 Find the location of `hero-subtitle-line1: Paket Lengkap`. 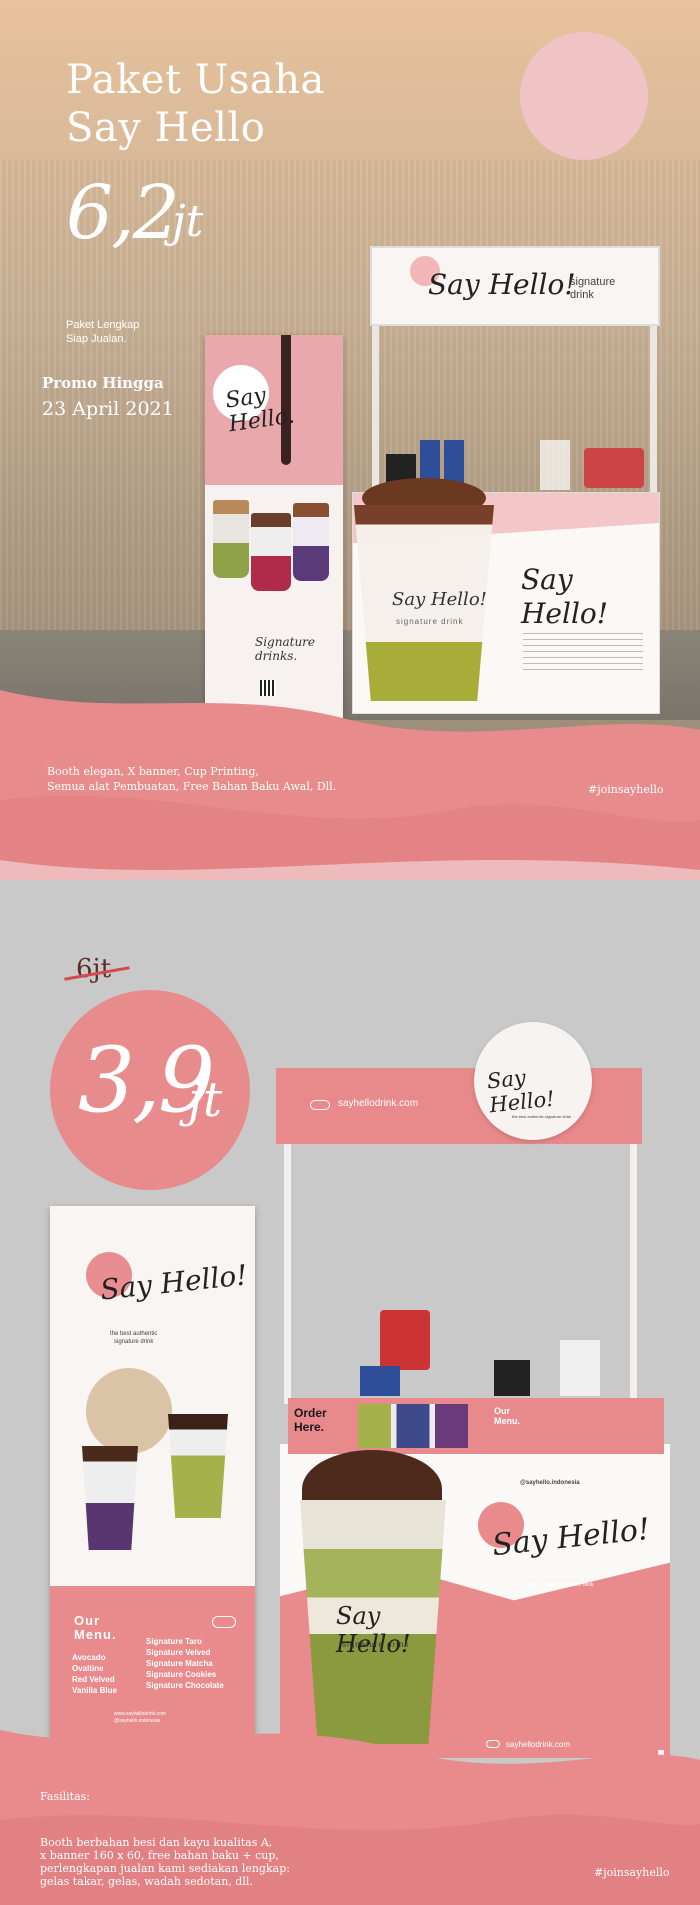

hero-subtitle-line1: Paket Lengkap is located at coordinates (103, 325).